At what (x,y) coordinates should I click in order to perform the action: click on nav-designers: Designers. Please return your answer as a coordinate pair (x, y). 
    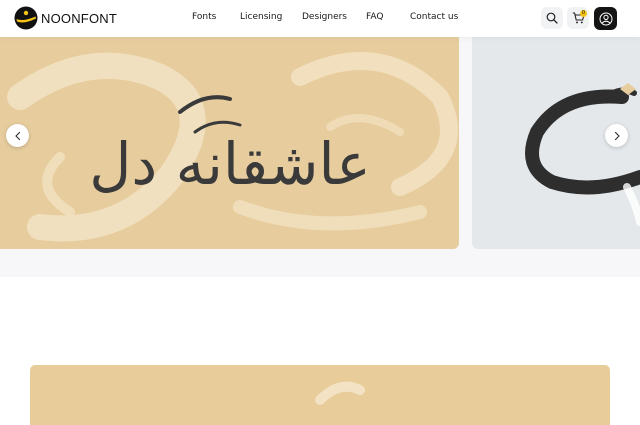
    Looking at the image, I should click on (324, 17).